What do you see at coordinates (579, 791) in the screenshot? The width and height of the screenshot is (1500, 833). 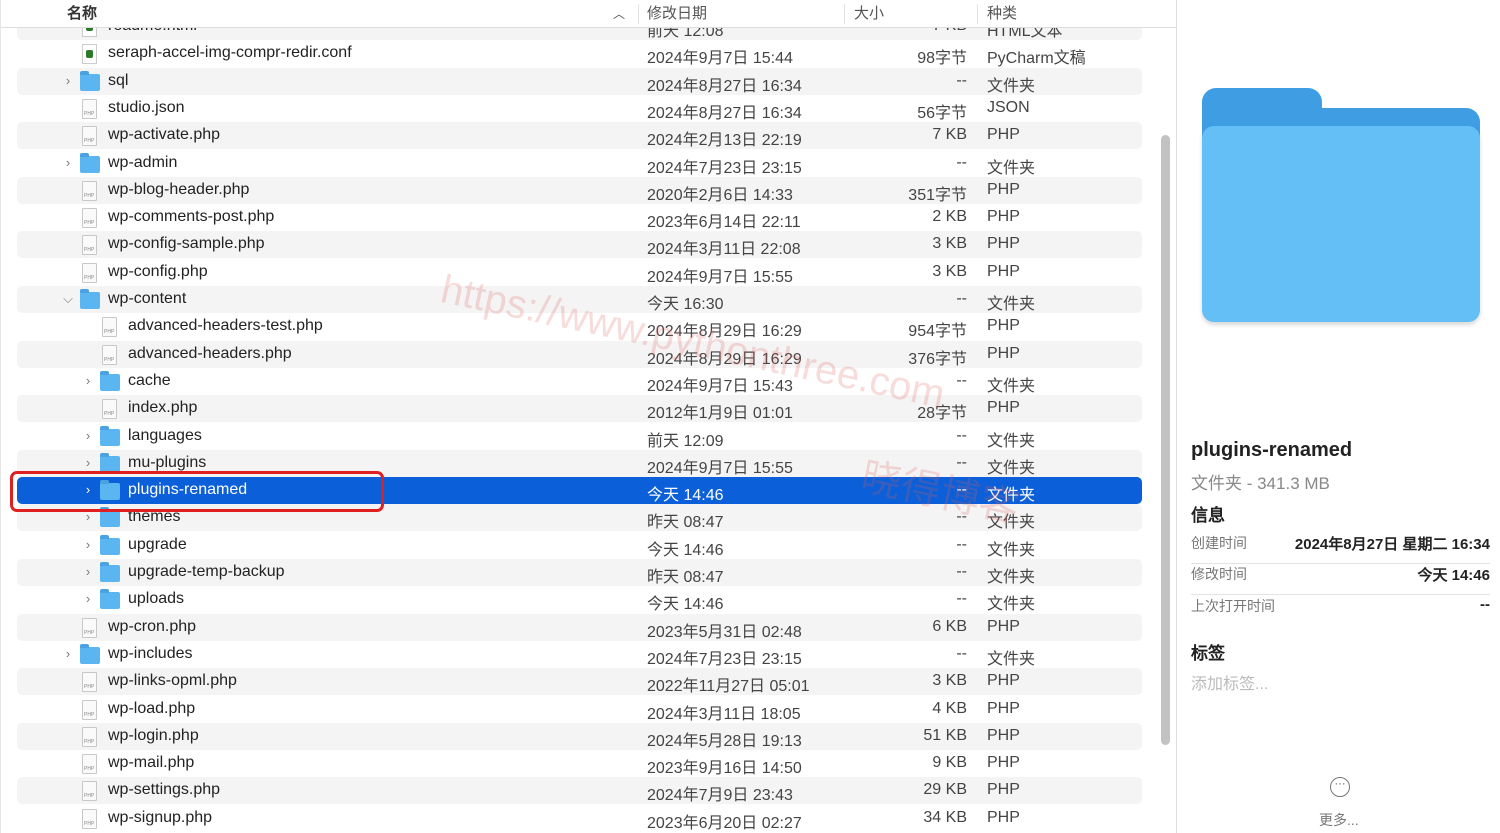 I see `file-row: wp-settings.php 2024年7月9日 23:43 29 KB PHP` at bounding box center [579, 791].